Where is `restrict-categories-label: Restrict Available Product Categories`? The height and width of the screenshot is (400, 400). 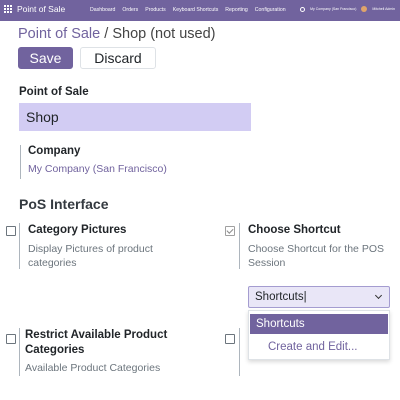
restrict-categories-label: Restrict Available Product Categories is located at coordinates (96, 342).